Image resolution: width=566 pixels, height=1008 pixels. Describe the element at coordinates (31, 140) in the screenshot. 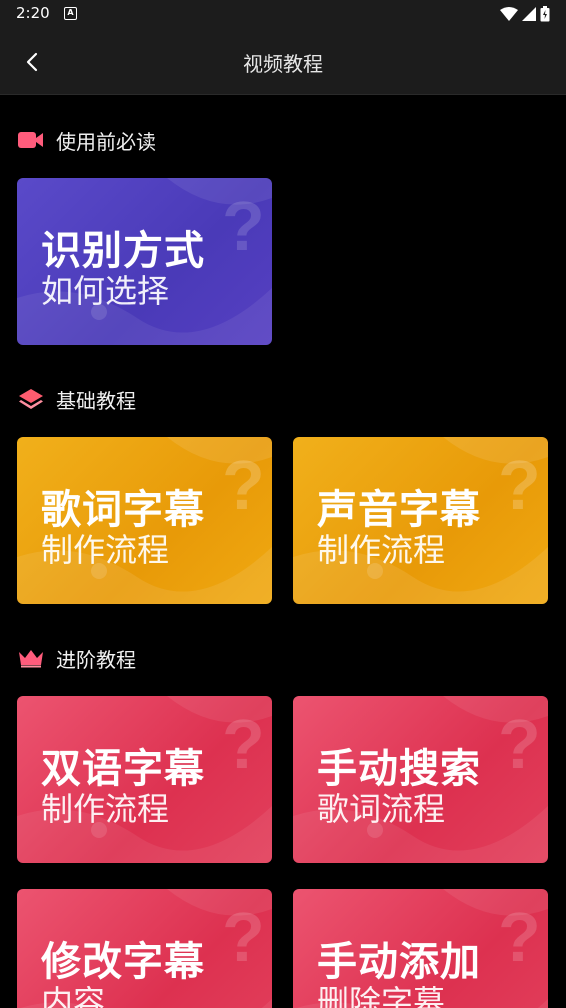

I see `video-camera-icon` at that location.